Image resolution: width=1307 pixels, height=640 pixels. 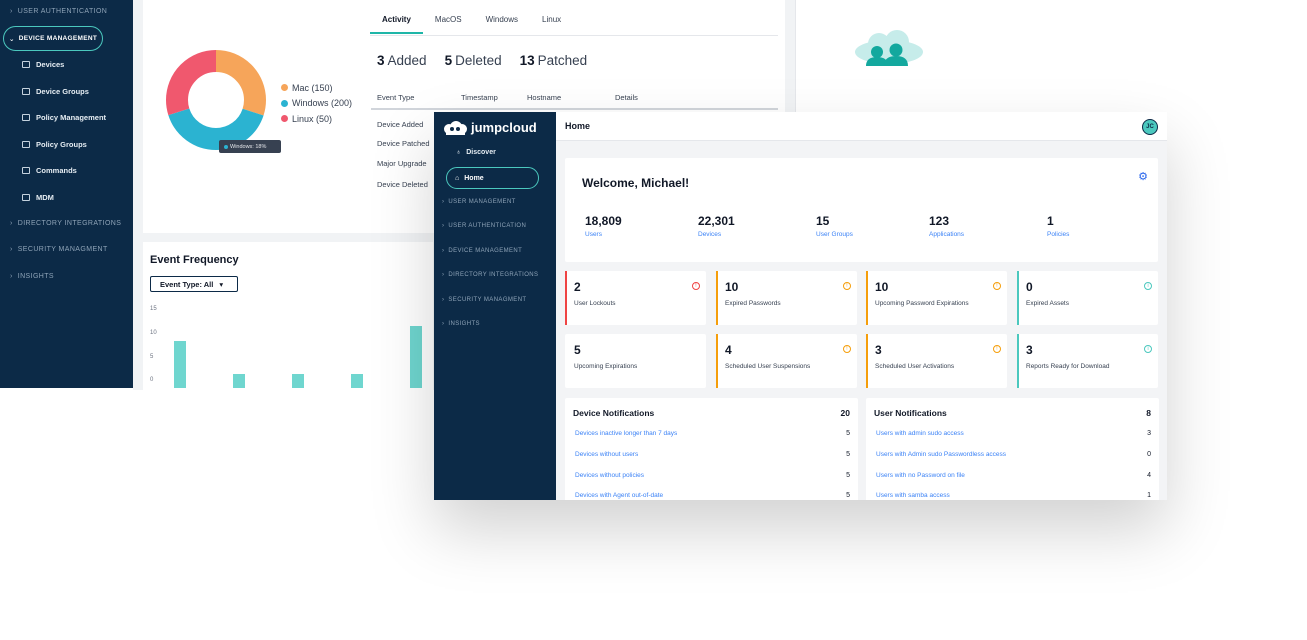 I want to click on kpi-devices: 22,301 Devices, so click(x=716, y=226).